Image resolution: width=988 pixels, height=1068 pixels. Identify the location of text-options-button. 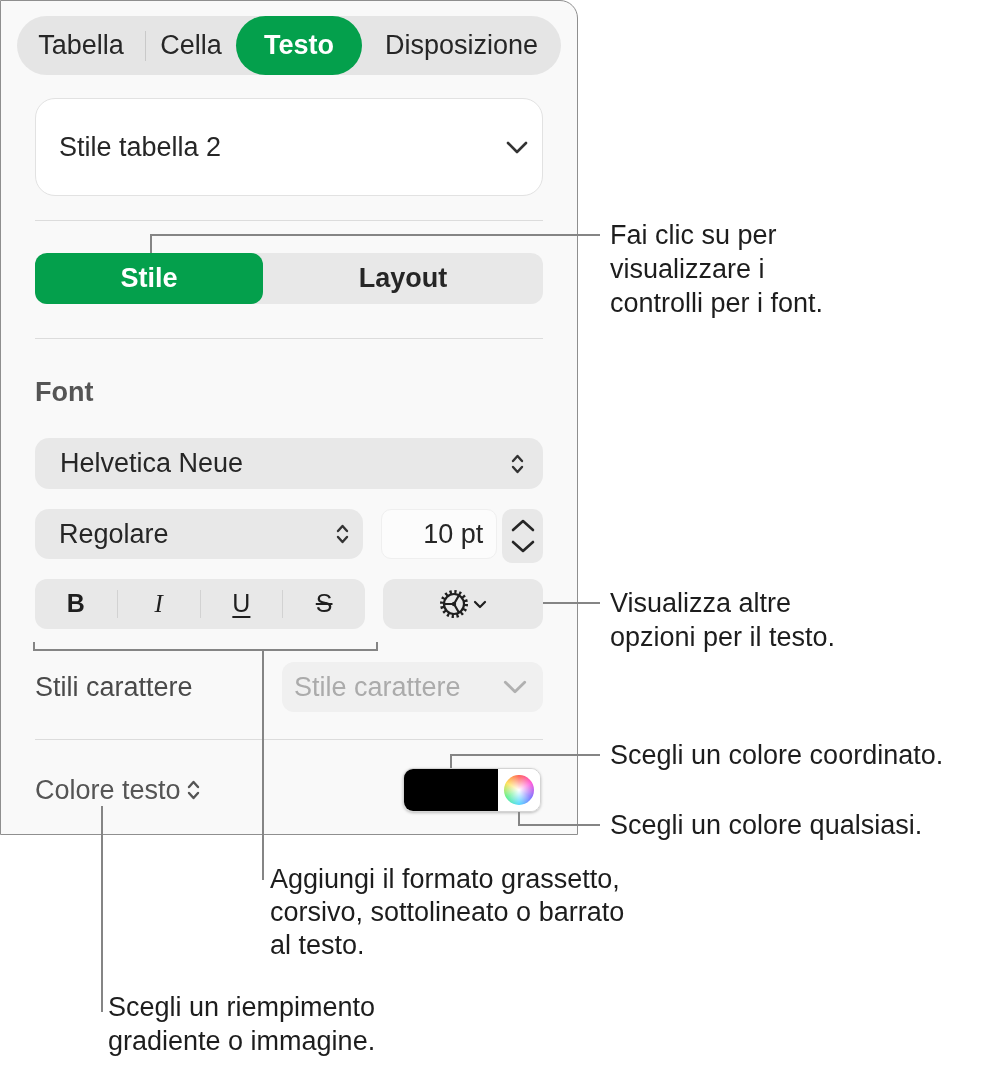
(463, 604).